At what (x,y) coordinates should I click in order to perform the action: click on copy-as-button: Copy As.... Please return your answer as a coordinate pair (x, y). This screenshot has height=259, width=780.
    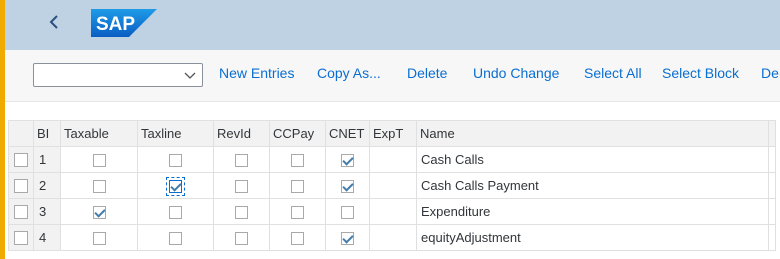
    Looking at the image, I should click on (349, 73).